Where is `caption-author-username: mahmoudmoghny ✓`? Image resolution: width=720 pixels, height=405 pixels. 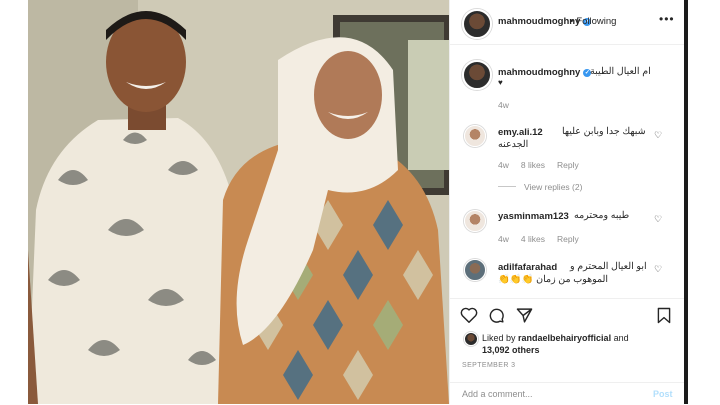 caption-author-username: mahmoudmoghny ✓ is located at coordinates (545, 72).